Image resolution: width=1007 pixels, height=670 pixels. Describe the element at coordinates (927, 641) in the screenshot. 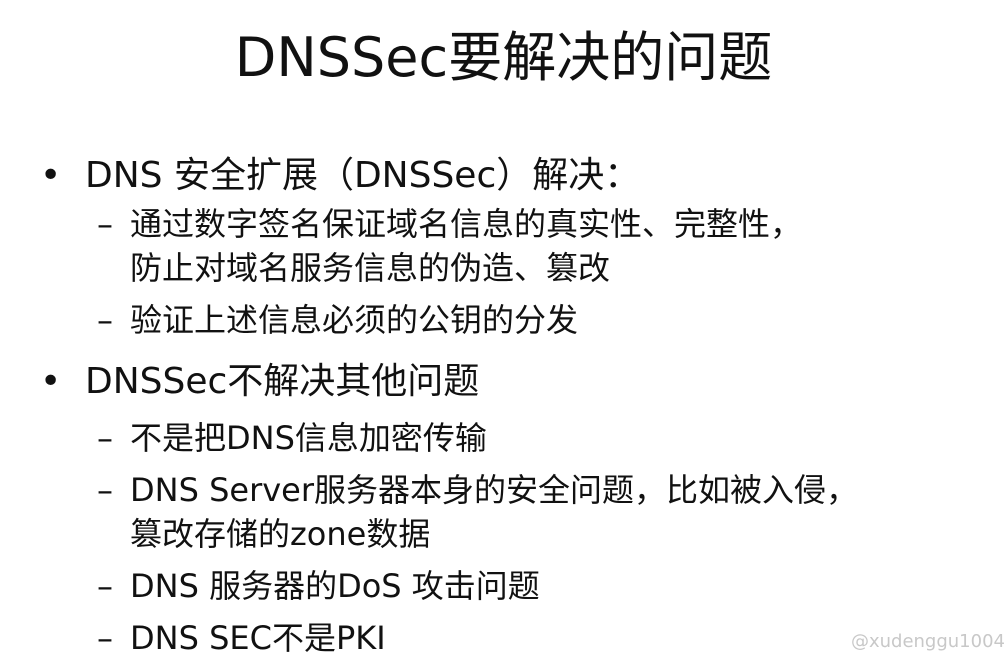

I see `watermark: @xudenggu1004` at that location.